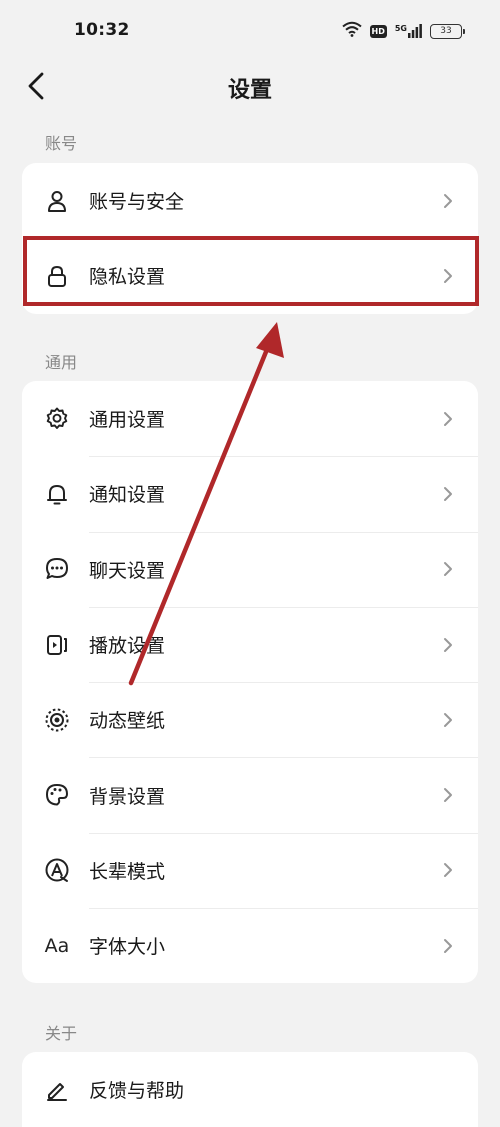 This screenshot has width=500, height=1127. Describe the element at coordinates (250, 719) in the screenshot. I see `row-live-wallpaper: 动态壁纸` at that location.